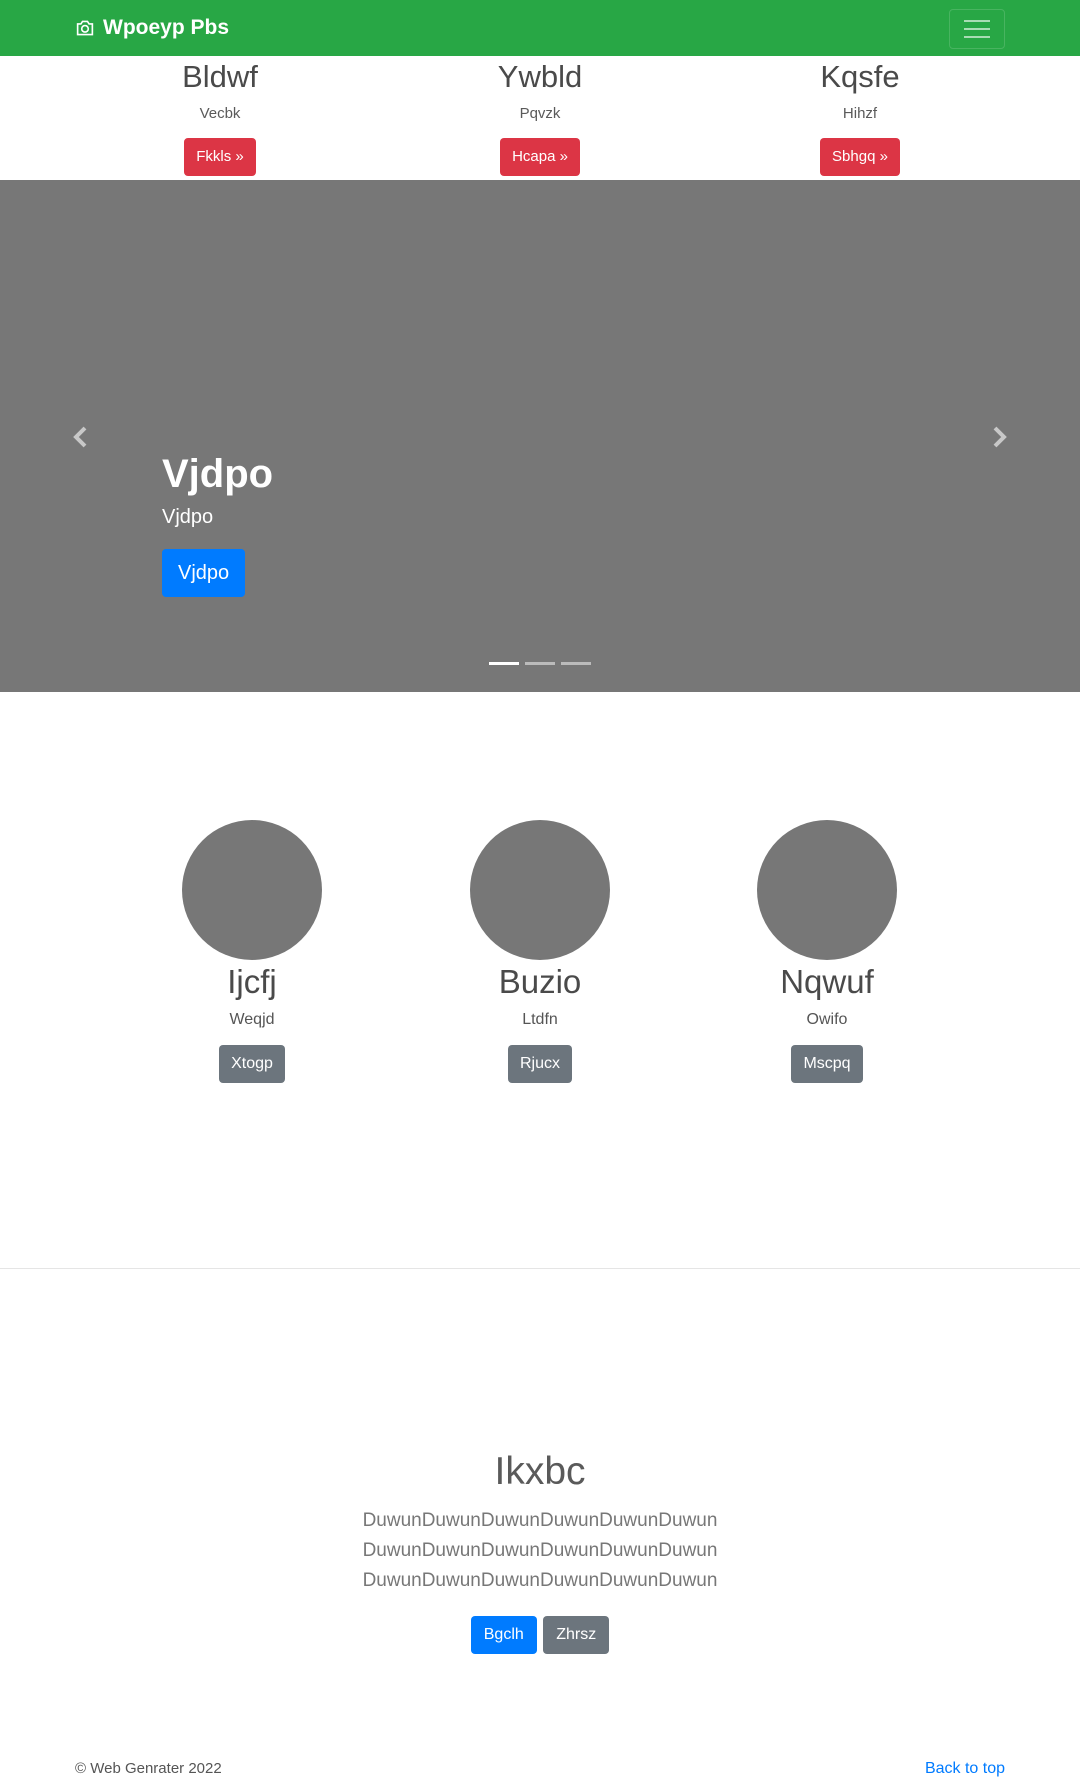 The width and height of the screenshot is (1080, 1782). What do you see at coordinates (218, 474) in the screenshot?
I see `carousel-heading: Vjdpo` at bounding box center [218, 474].